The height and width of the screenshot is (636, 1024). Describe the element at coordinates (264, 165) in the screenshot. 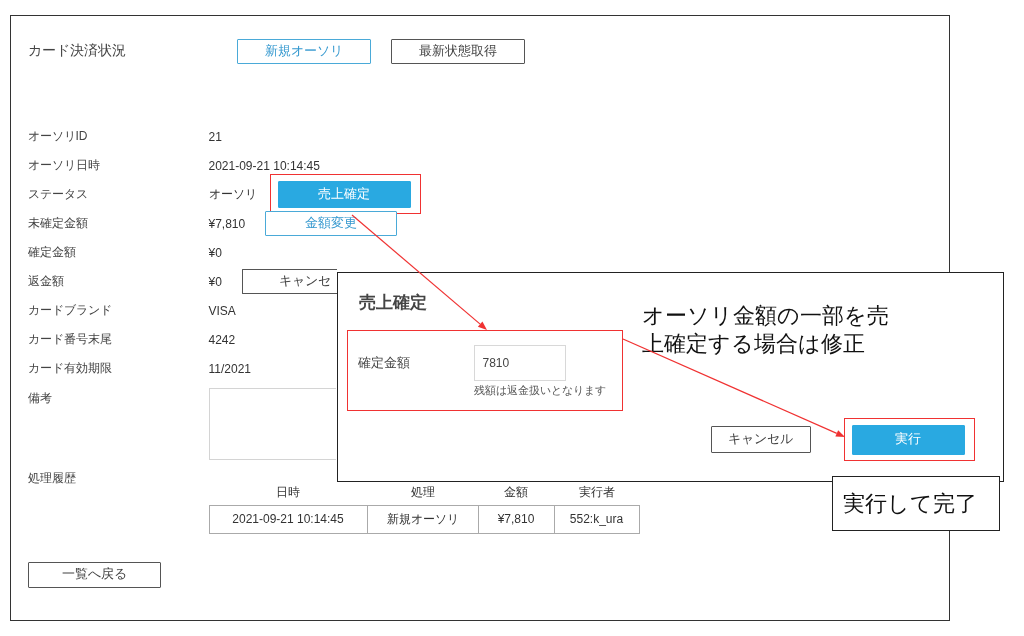

I see `field-value: 2021-09-21 10:14:45` at that location.